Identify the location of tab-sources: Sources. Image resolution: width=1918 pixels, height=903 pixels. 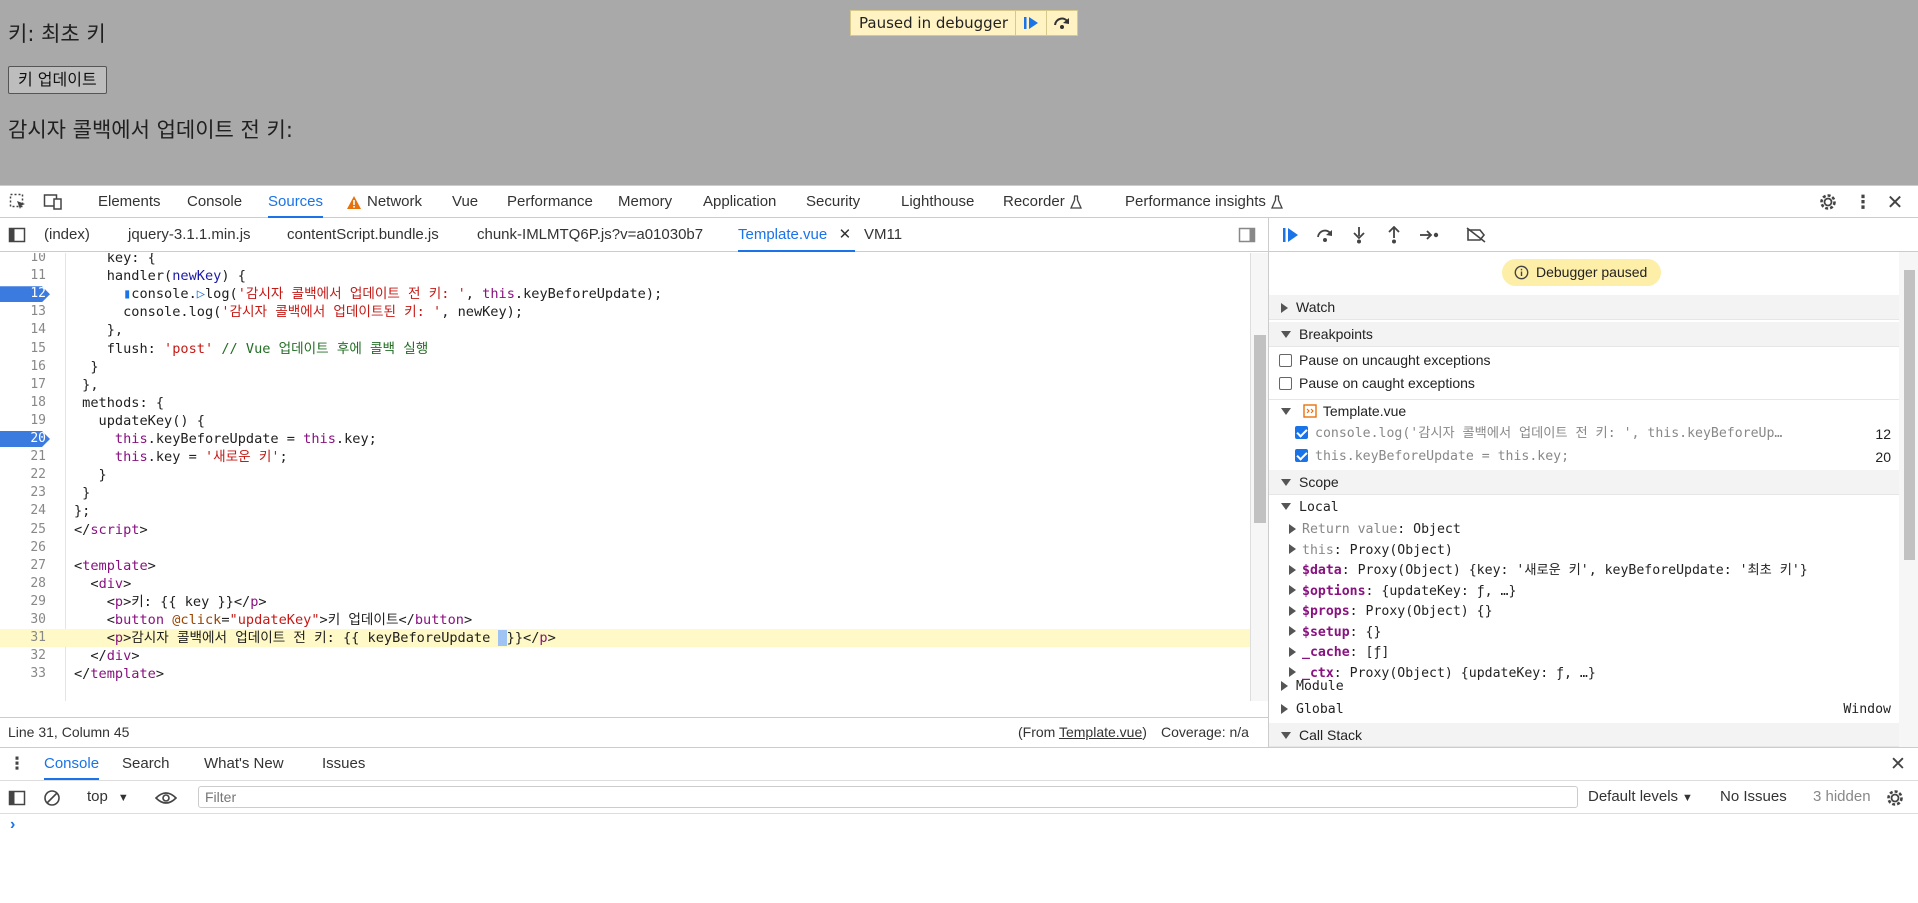
(296, 202).